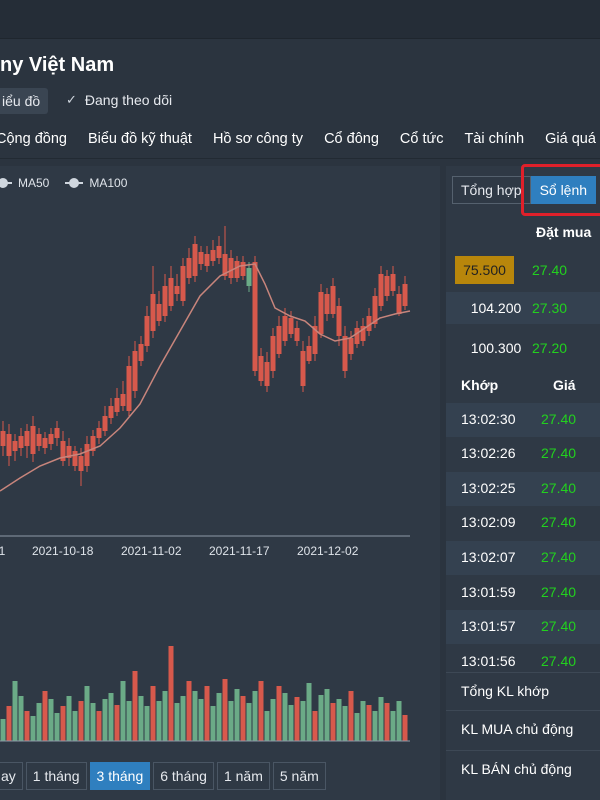 This screenshot has height=800, width=600. I want to click on bid-price: 27.40, so click(550, 270).